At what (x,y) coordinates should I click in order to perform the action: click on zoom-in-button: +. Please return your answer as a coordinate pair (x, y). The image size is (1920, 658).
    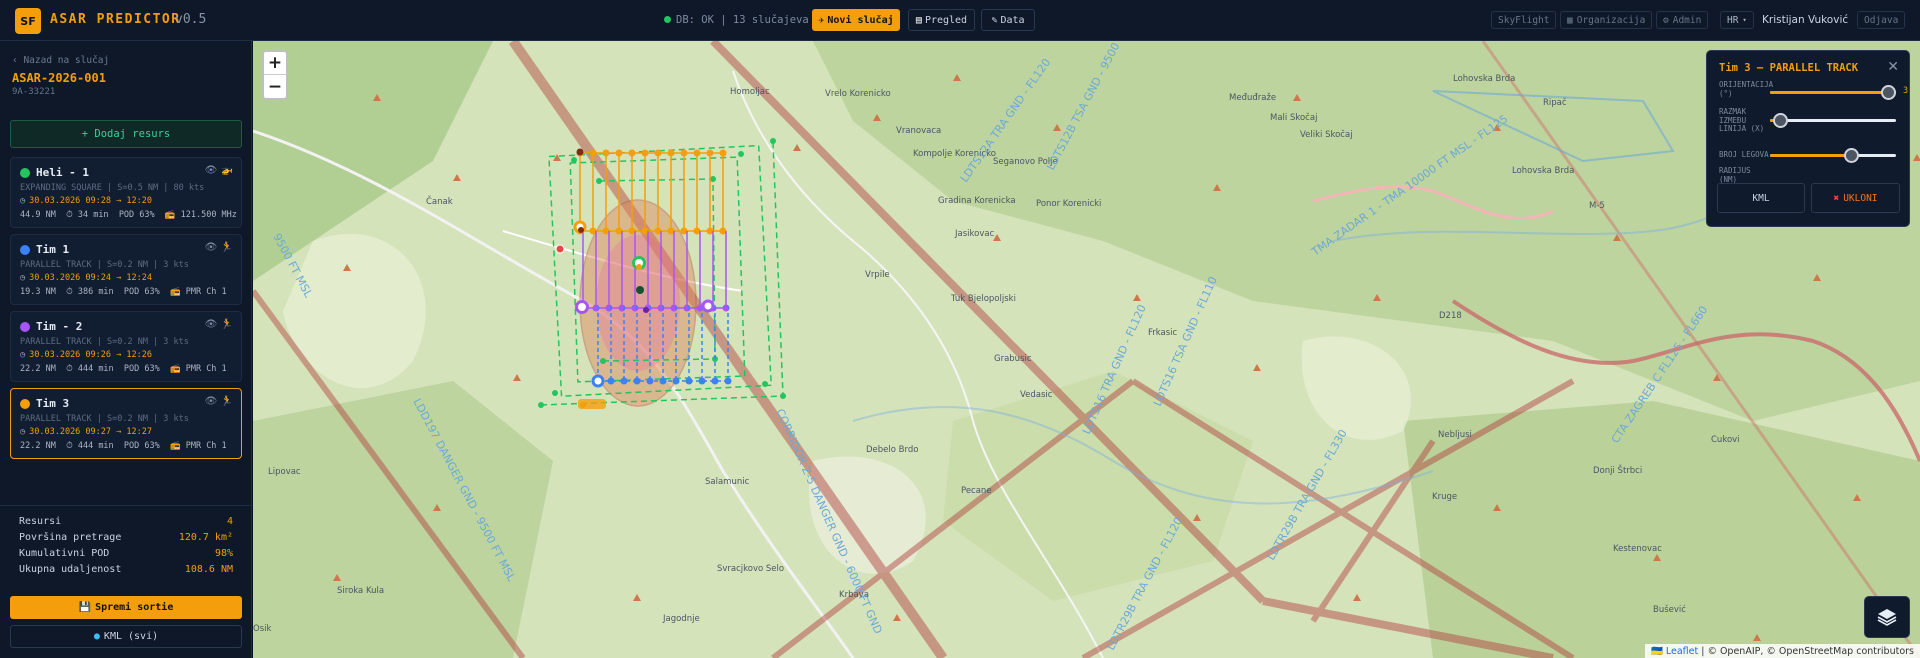
    Looking at the image, I should click on (275, 63).